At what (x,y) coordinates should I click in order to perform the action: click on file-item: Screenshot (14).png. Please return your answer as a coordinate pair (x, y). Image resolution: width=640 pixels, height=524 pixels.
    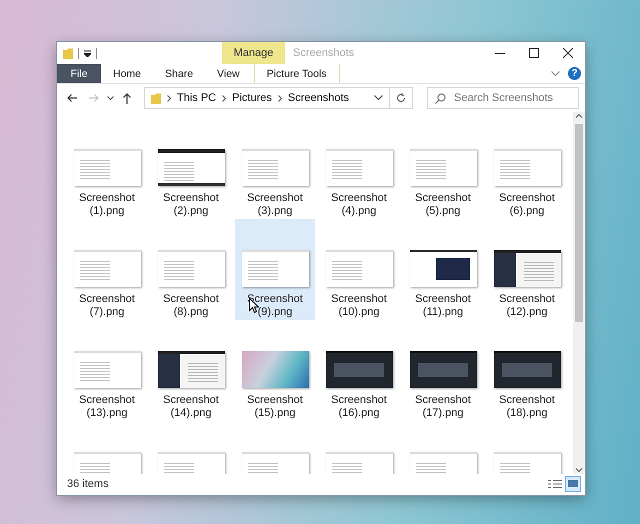
    Looking at the image, I should click on (191, 370).